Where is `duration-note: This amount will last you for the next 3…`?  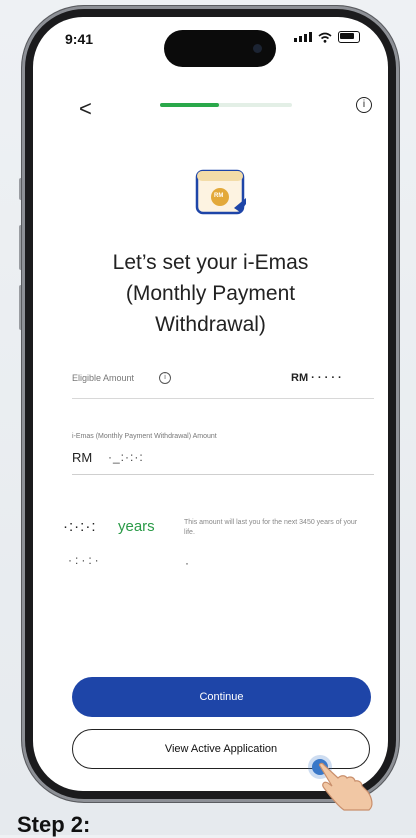
duration-note: This amount will last you for the next 3… is located at coordinates (271, 527).